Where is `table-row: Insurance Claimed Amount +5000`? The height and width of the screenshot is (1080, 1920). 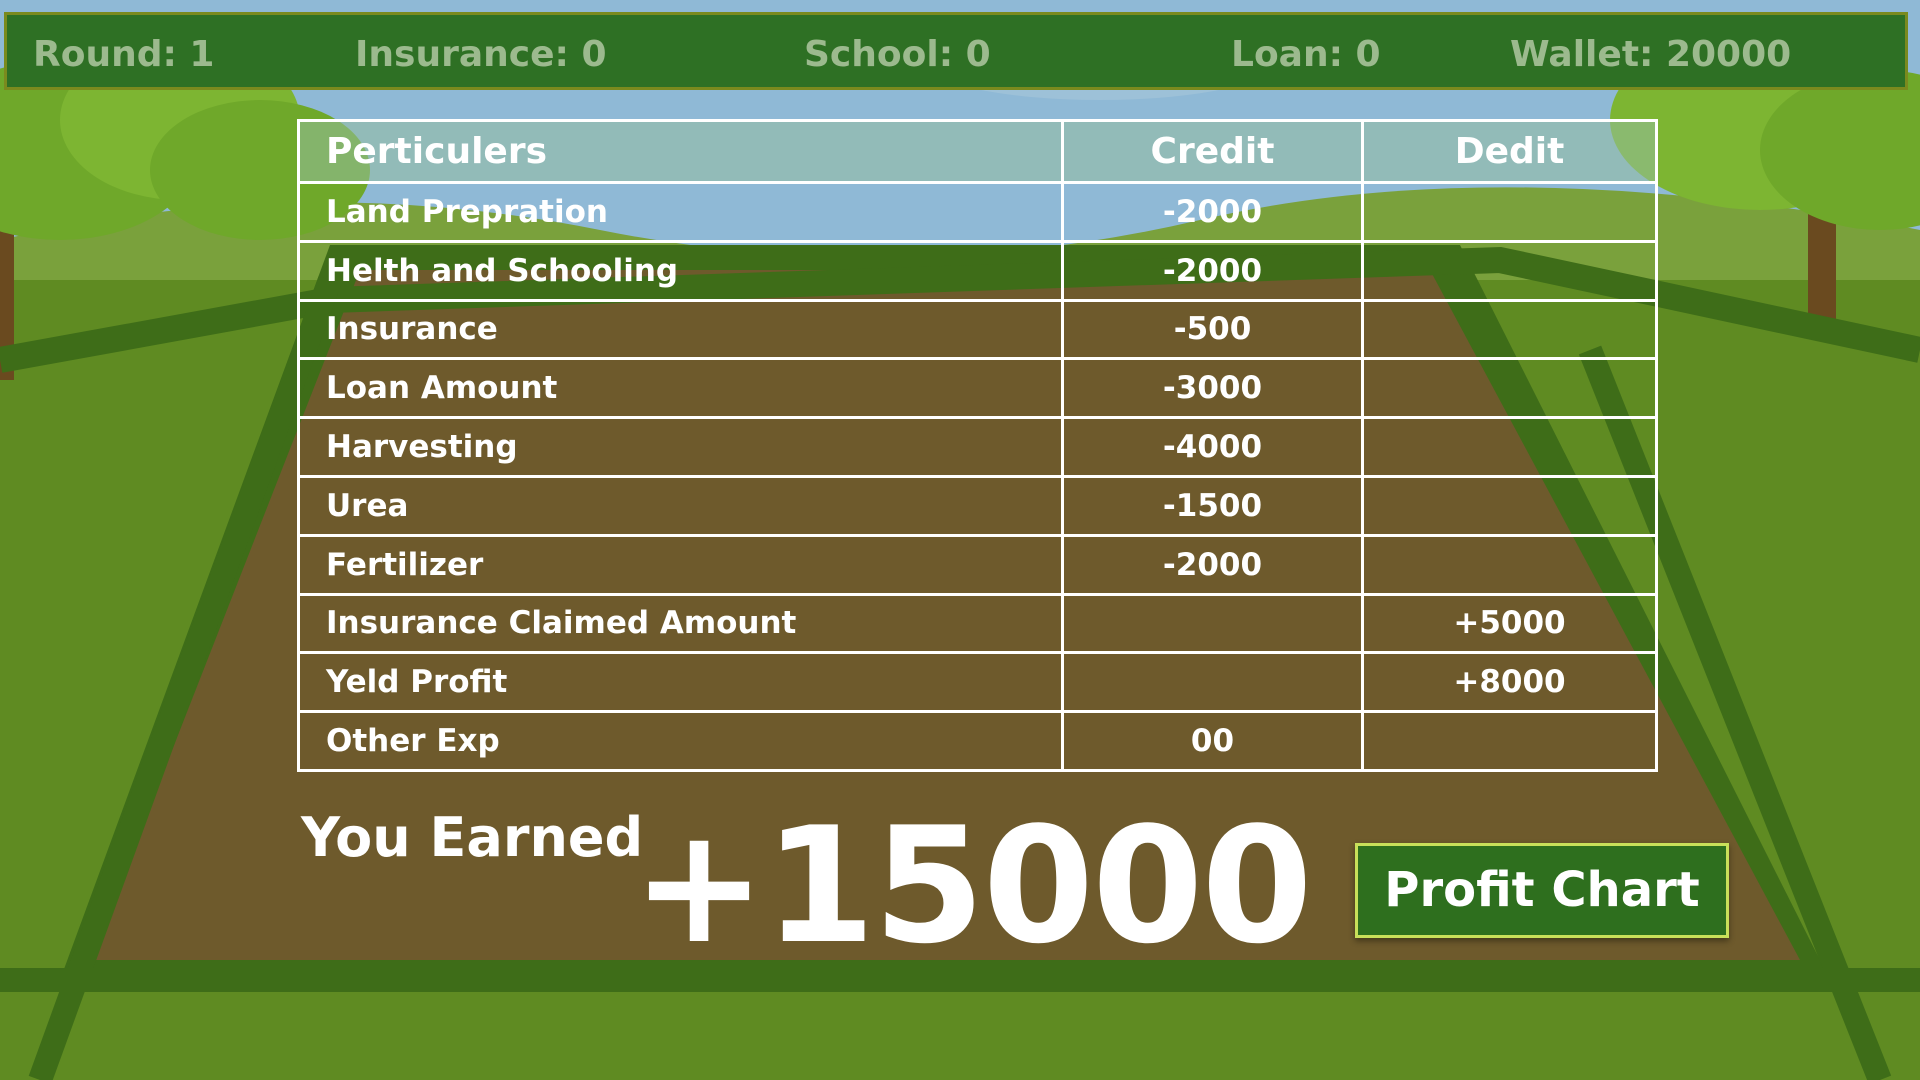
table-row: Insurance Claimed Amount +5000 is located at coordinates (977, 623).